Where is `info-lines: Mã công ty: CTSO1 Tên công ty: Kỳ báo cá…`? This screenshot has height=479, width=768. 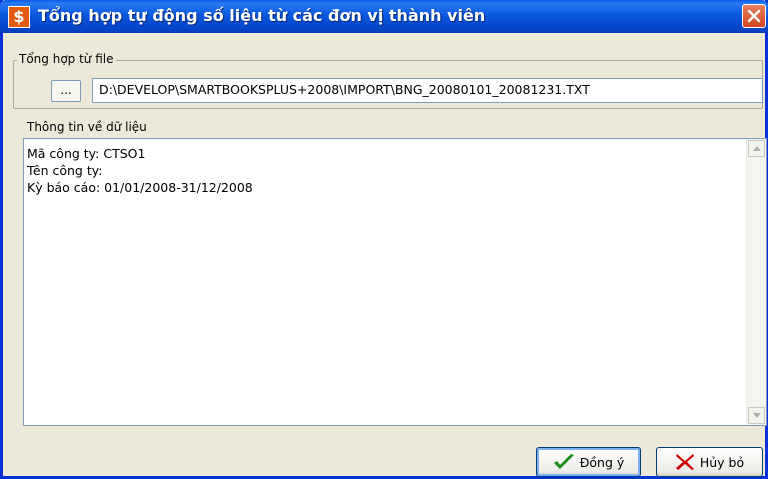
info-lines: Mã công ty: CTSO1 Tên công ty: Kỳ báo cá… is located at coordinates (140, 170).